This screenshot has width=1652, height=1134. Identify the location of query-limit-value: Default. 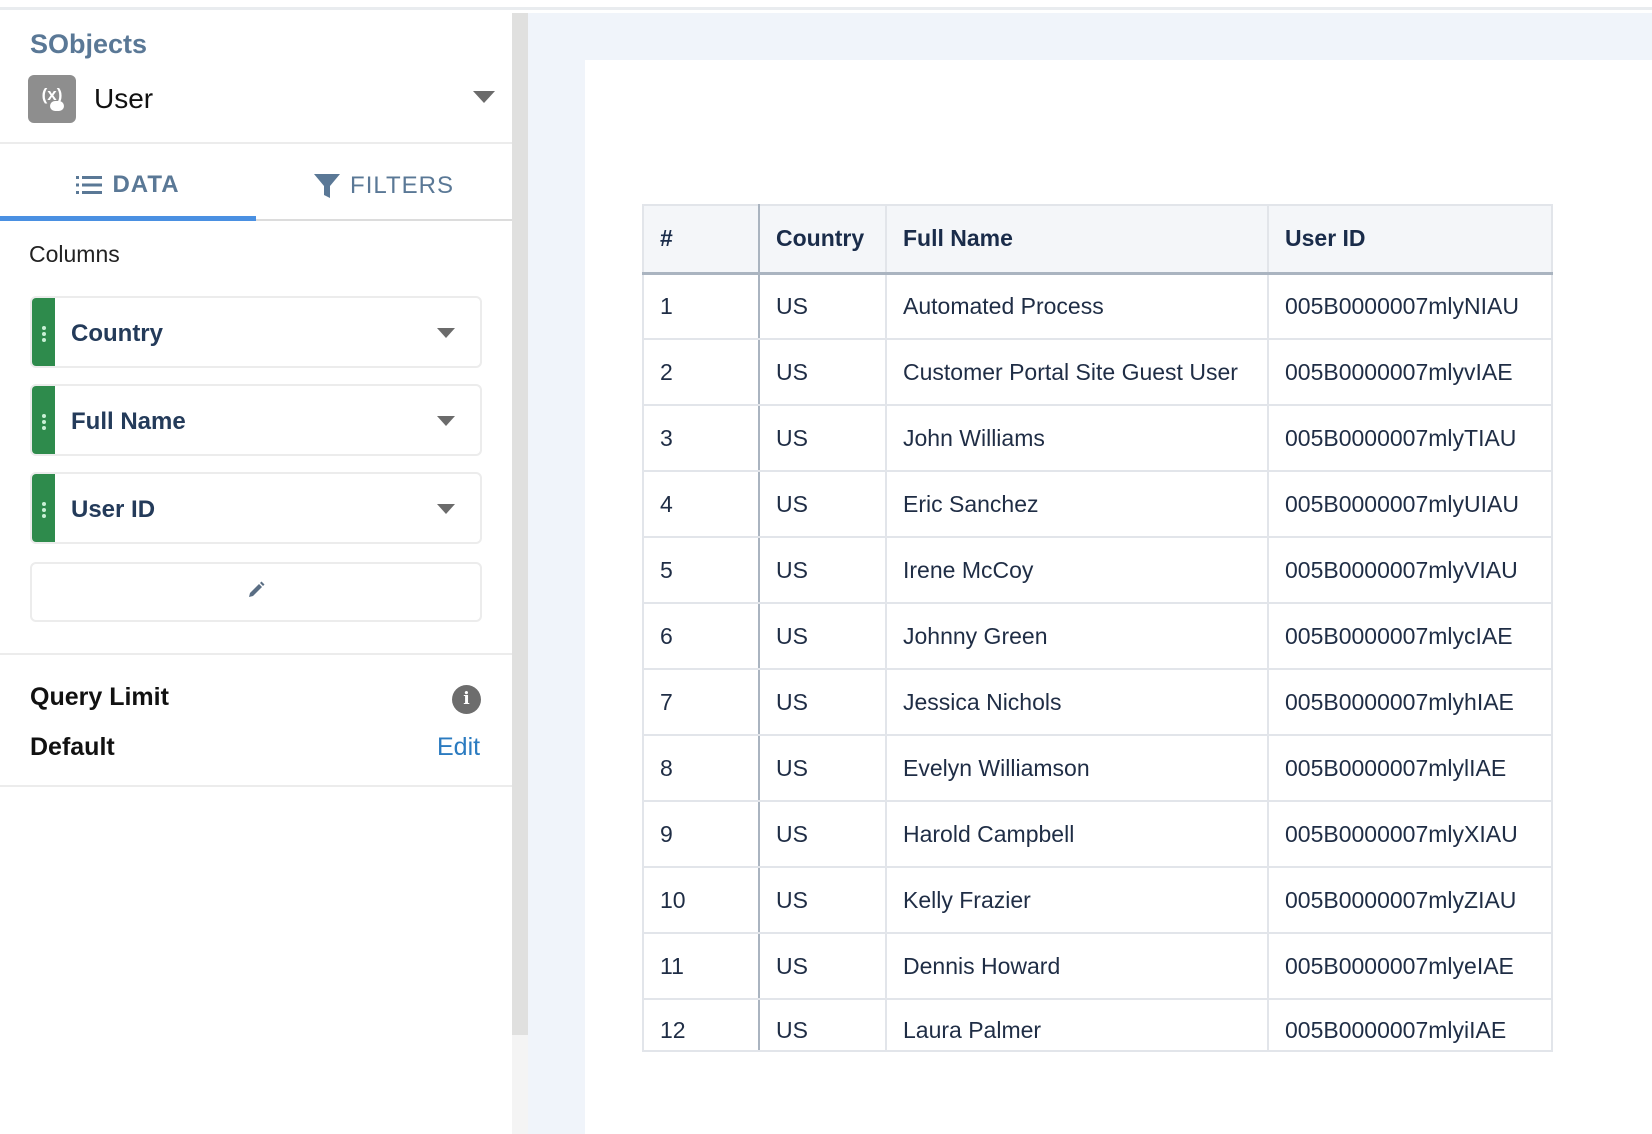
(72, 747).